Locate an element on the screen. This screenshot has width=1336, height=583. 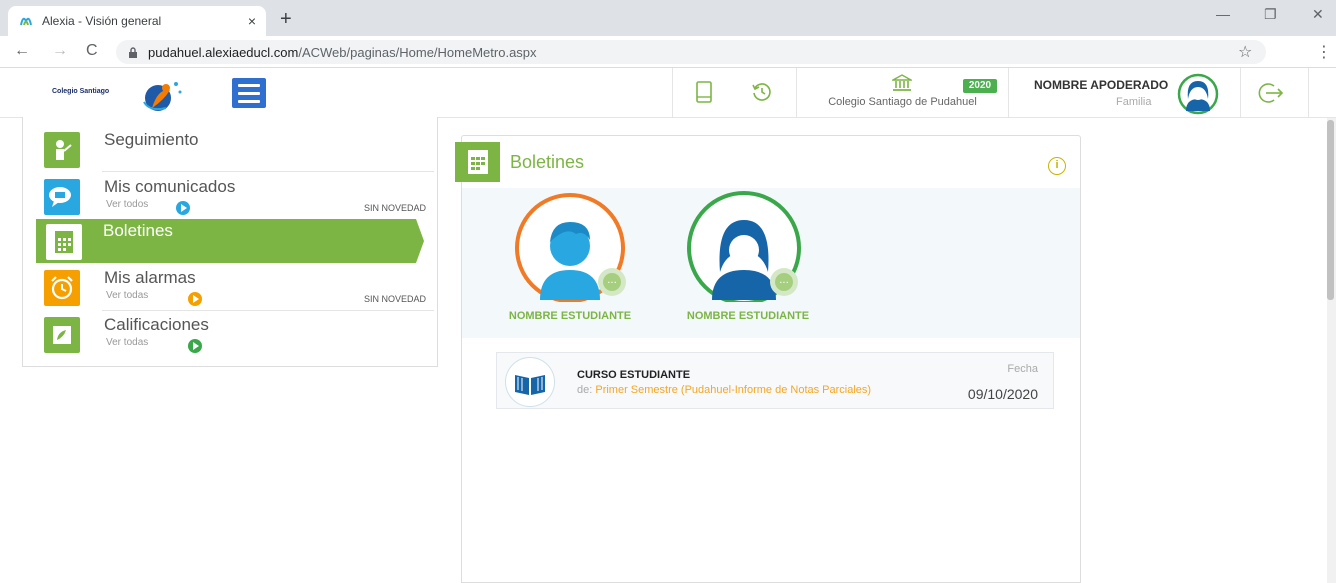
restore-button: ❐ is located at coordinates (1270, 14).